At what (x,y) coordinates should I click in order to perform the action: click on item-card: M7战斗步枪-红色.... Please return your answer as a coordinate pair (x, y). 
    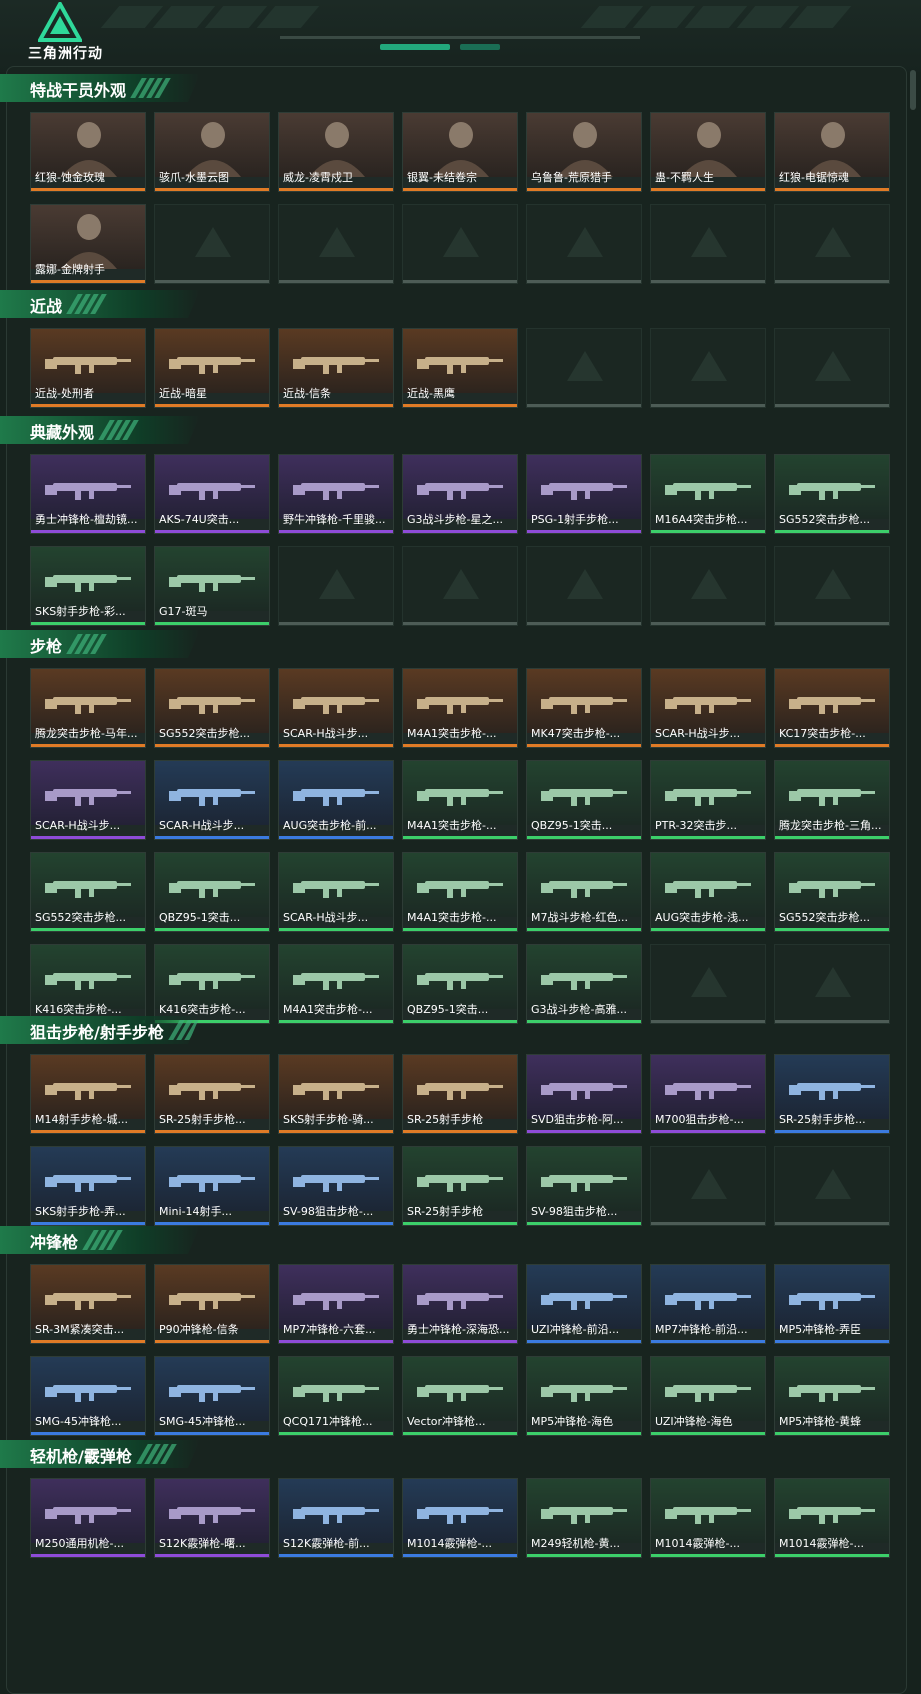
    Looking at the image, I should click on (584, 892).